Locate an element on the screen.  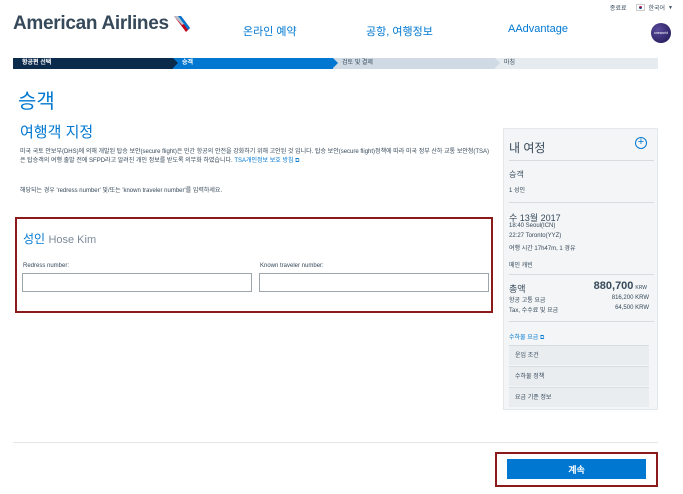
expand-plus-icon: + is located at coordinates (641, 143).